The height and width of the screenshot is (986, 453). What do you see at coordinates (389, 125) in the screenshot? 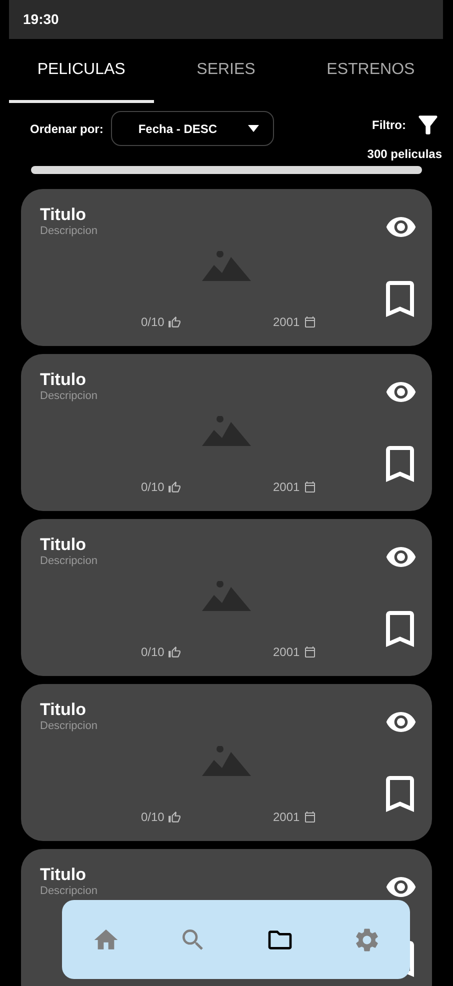
I see `filter-label: Filtro:` at bounding box center [389, 125].